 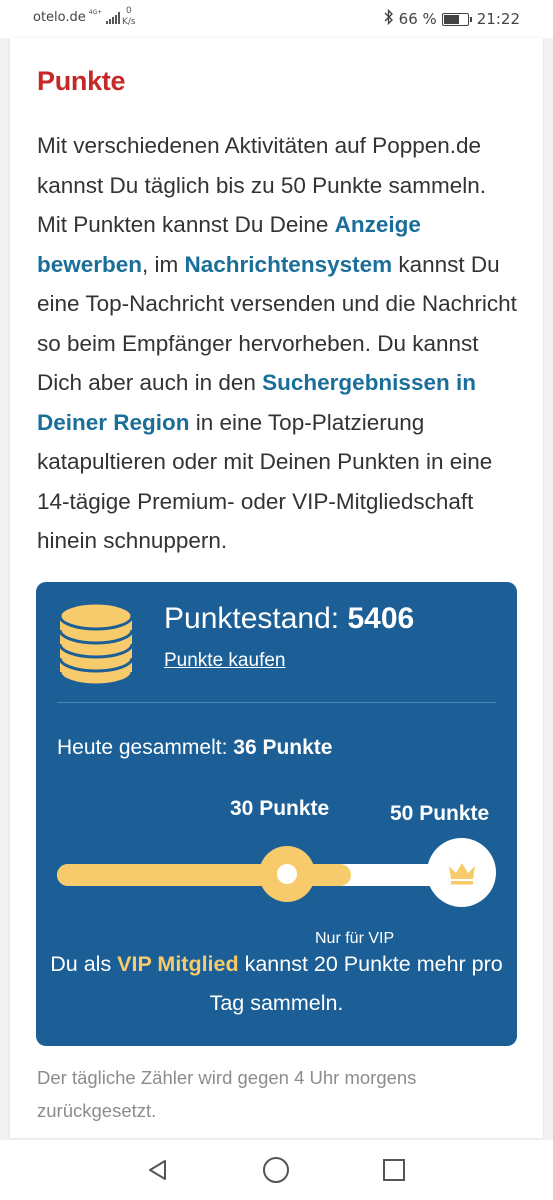 I want to click on navigation-bar, so click(x=276, y=1170).